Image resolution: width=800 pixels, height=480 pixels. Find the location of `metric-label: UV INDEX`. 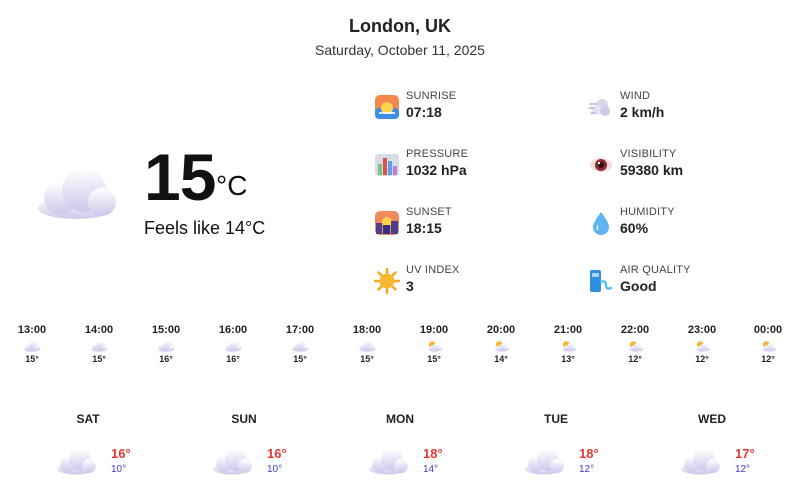

metric-label: UV INDEX is located at coordinates (433, 270).